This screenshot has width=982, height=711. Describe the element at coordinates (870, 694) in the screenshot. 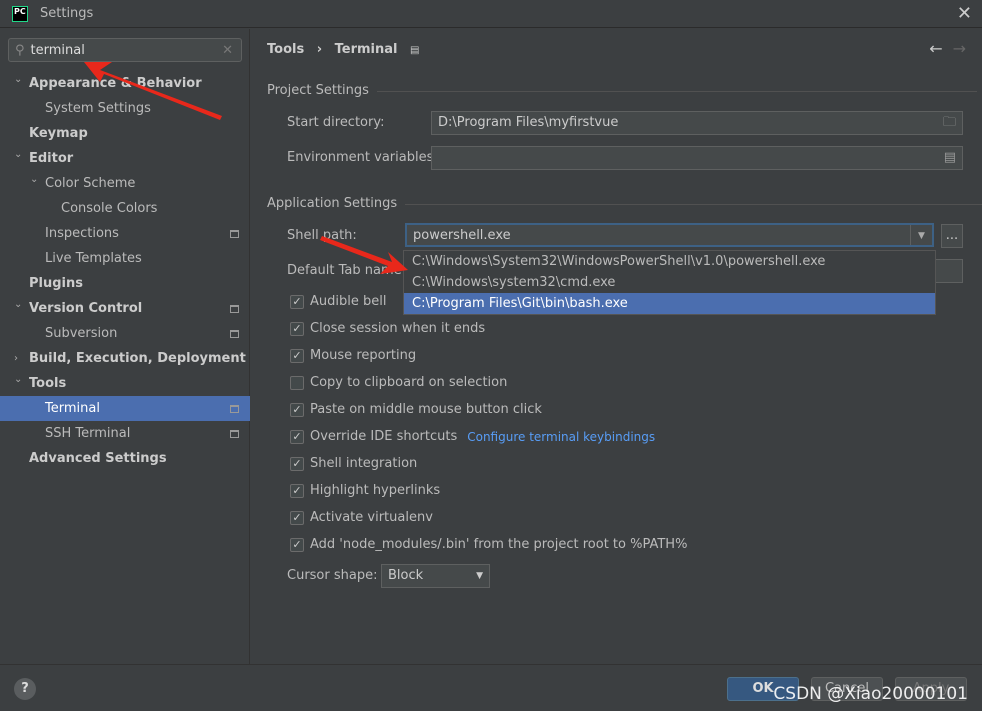

I see `watermark: CSDN @Xiao20000101` at that location.